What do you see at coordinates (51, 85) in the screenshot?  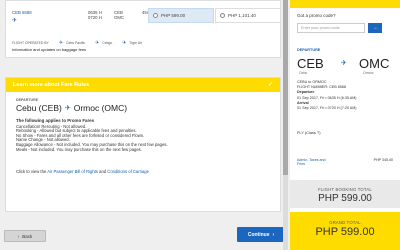 I see `fare-rules-title: Learn more about Fare Rules` at bounding box center [51, 85].